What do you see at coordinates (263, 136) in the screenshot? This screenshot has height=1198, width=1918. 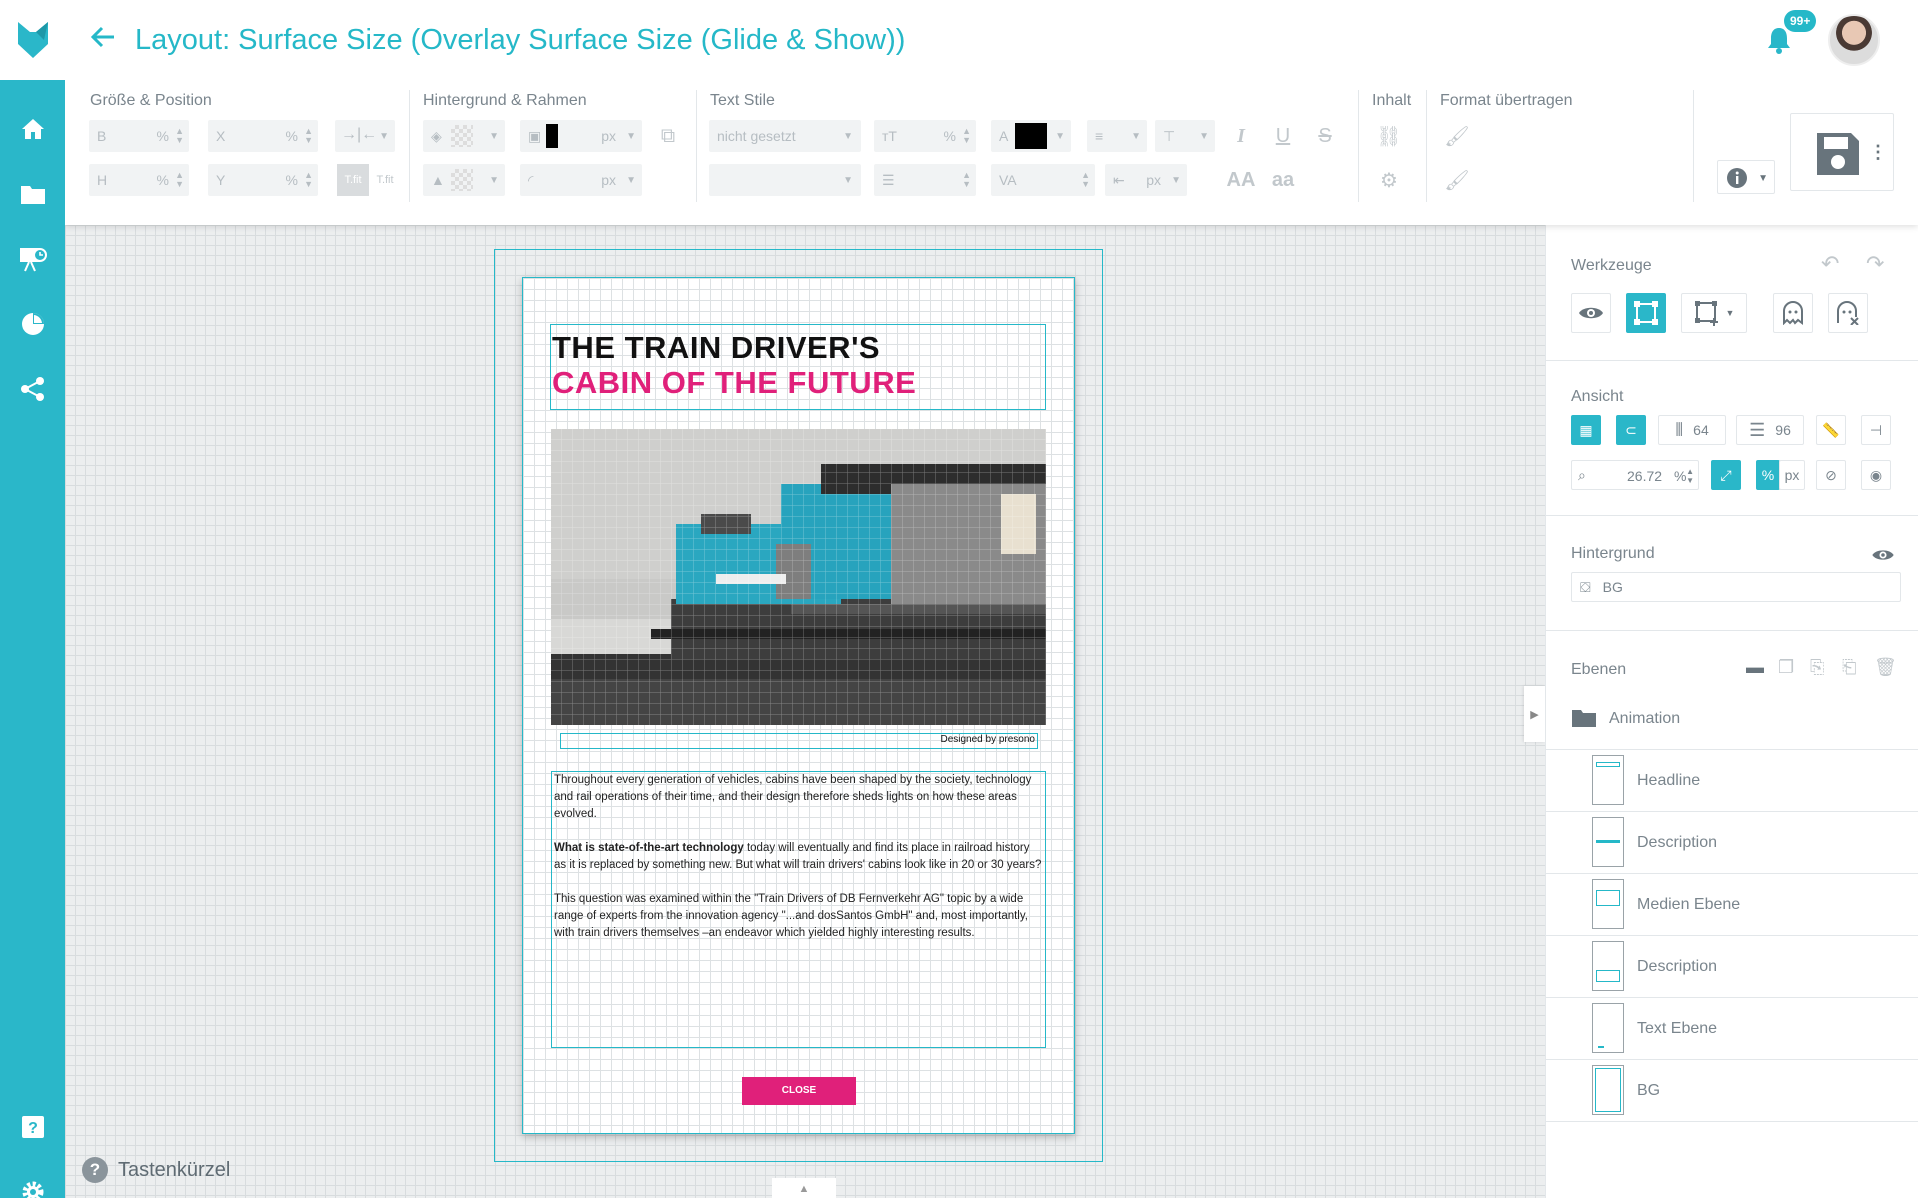 I see `x-field: X % ▲ ▼` at bounding box center [263, 136].